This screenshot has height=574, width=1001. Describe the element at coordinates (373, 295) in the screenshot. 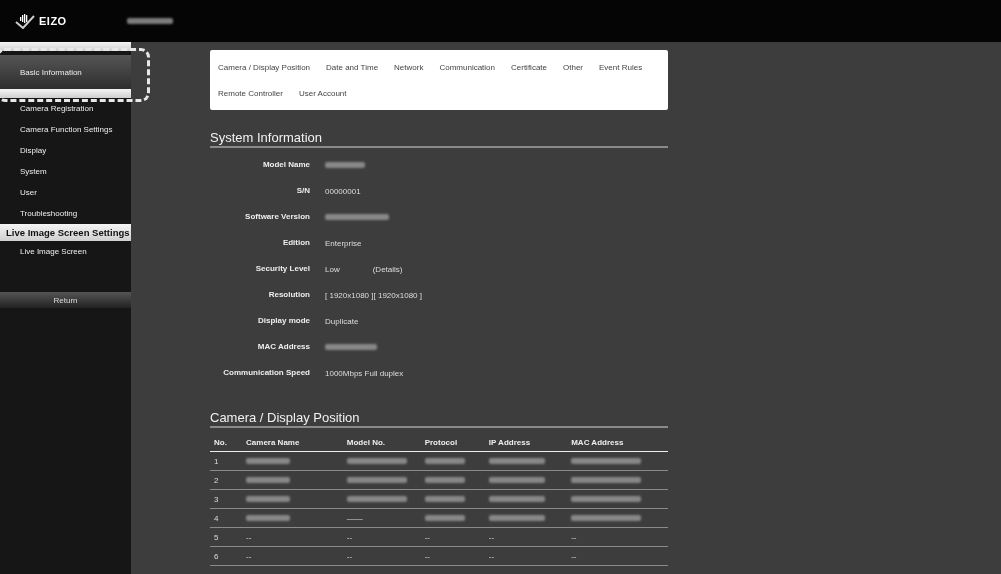

I see `field-value: [ 1920x1080 ][ 1920x1080 ]` at that location.